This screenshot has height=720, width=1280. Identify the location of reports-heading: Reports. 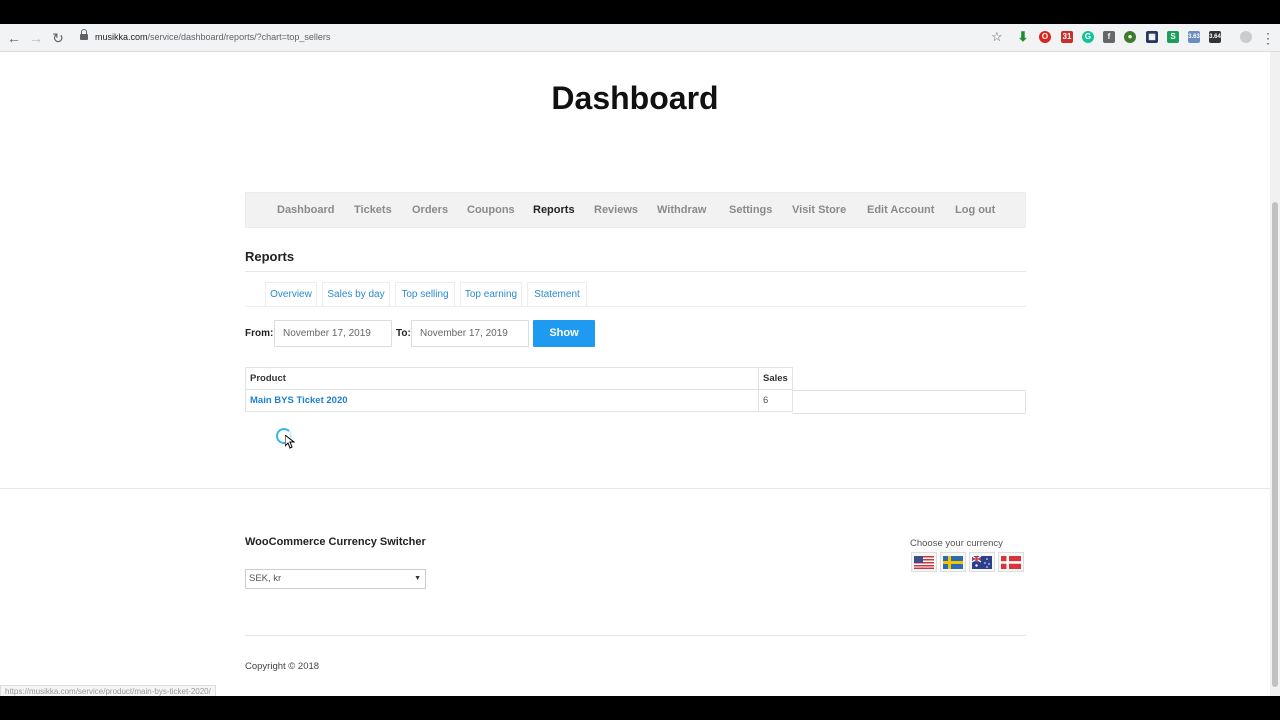
(270, 256).